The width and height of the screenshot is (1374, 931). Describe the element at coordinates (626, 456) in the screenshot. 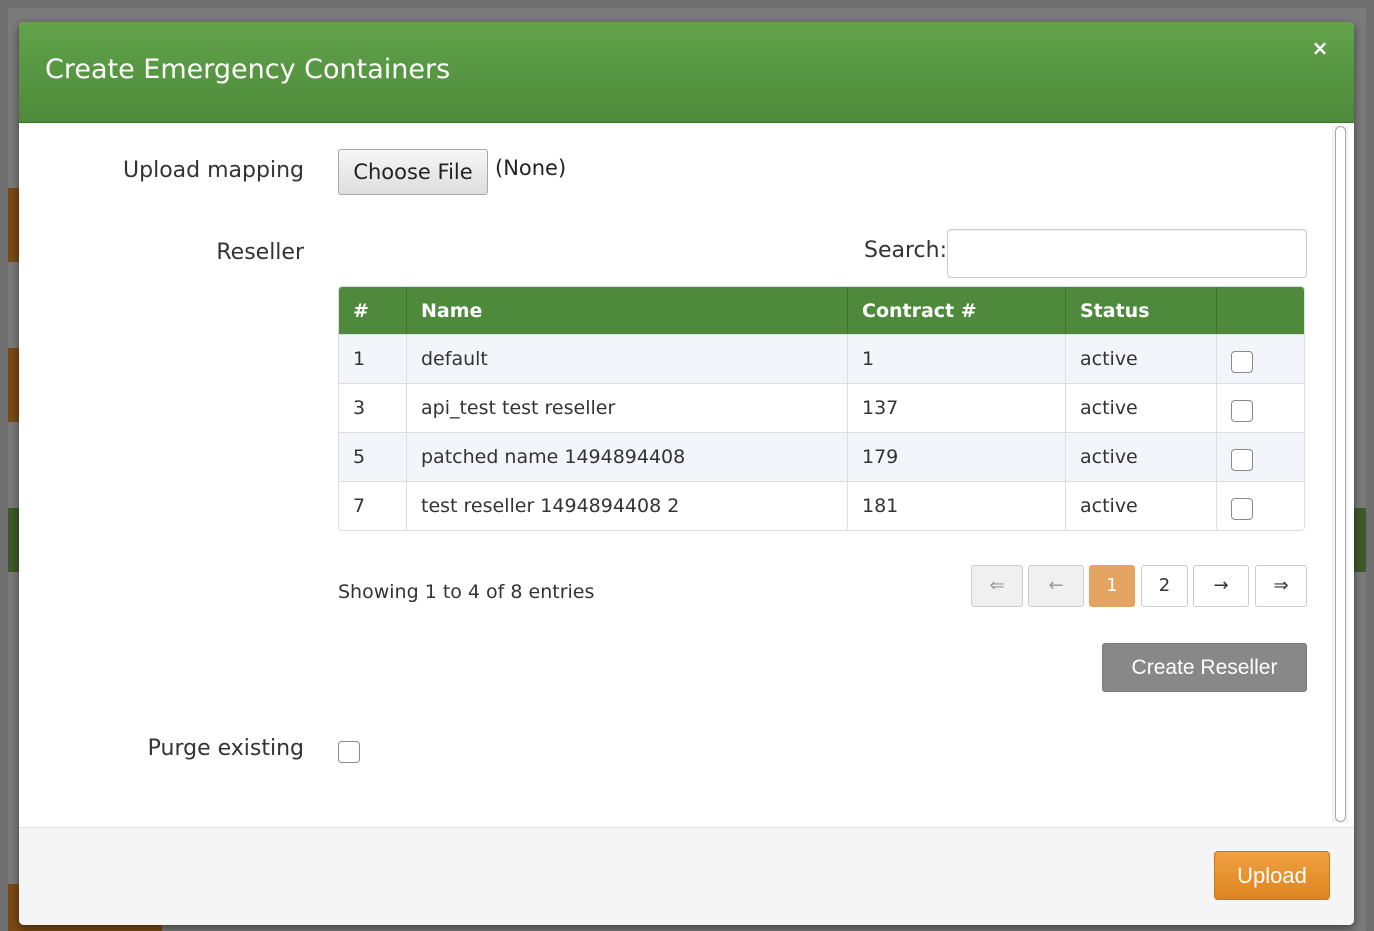

I see `cell-name: patched name 1494894408` at that location.